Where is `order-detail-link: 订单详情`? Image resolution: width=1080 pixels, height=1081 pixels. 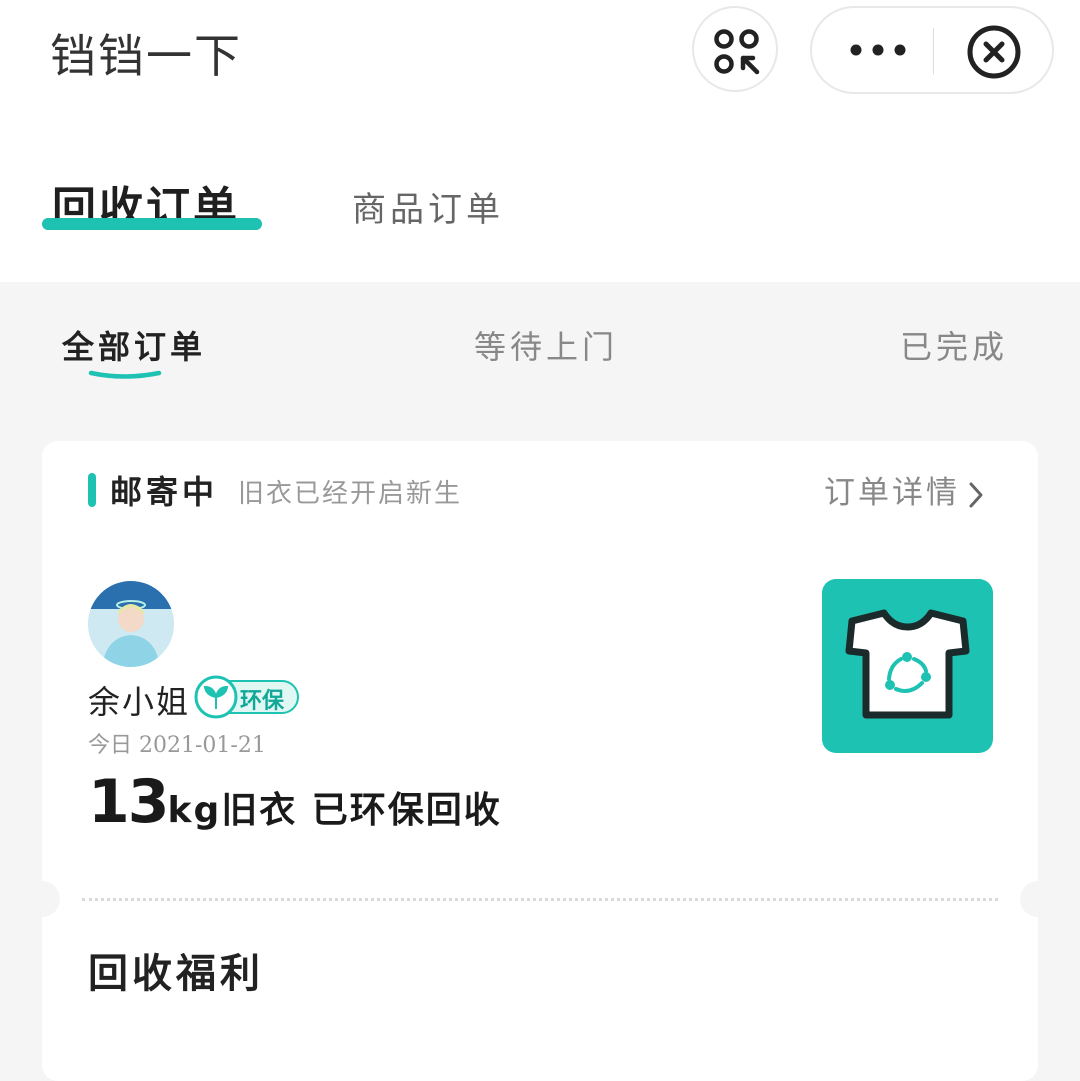 order-detail-link: 订单详情 is located at coordinates (904, 489).